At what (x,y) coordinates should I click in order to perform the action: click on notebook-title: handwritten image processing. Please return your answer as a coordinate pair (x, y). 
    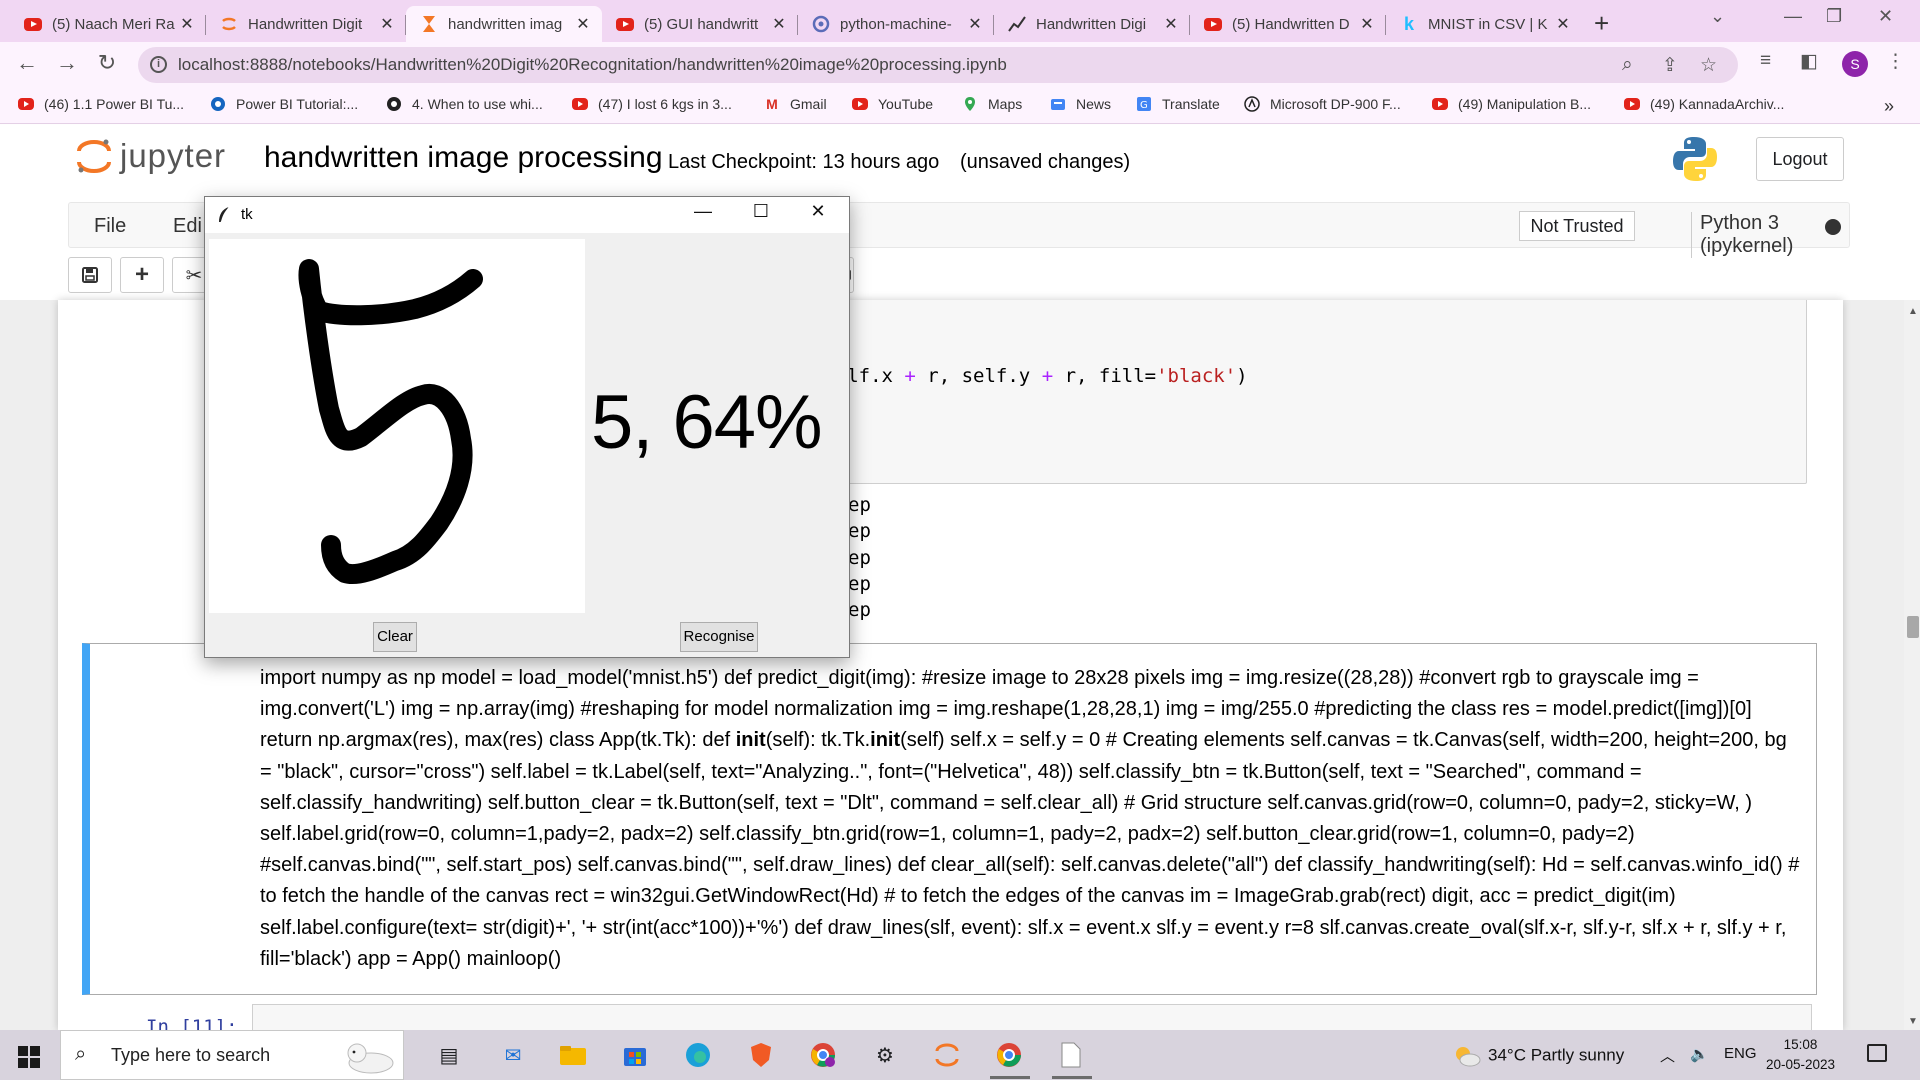
    Looking at the image, I should click on (463, 158).